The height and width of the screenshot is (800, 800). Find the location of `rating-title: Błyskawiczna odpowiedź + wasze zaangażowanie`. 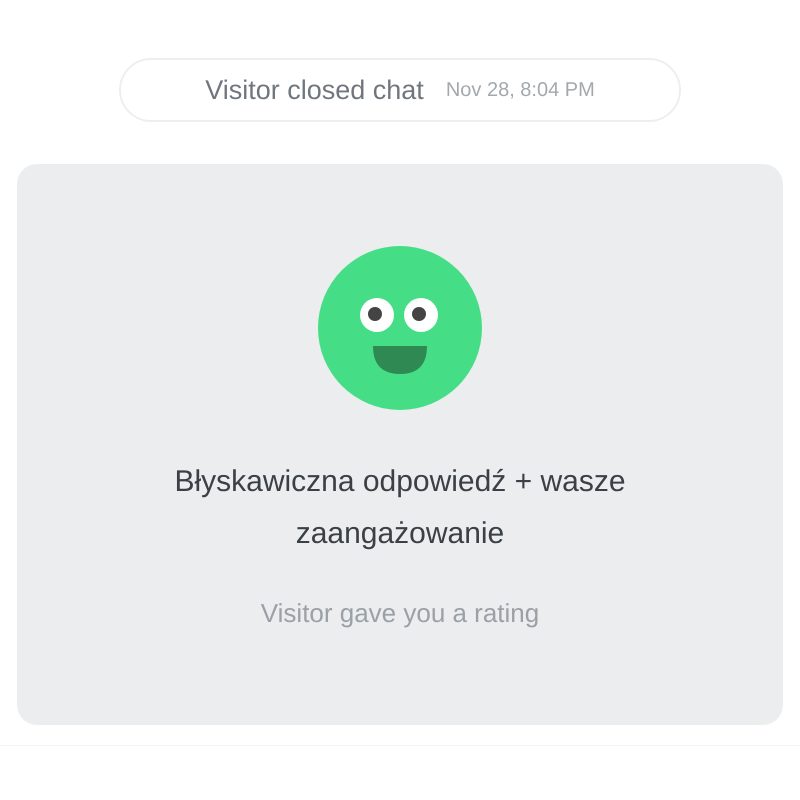

rating-title: Błyskawiczna odpowiedź + wasze zaangażowanie is located at coordinates (400, 508).